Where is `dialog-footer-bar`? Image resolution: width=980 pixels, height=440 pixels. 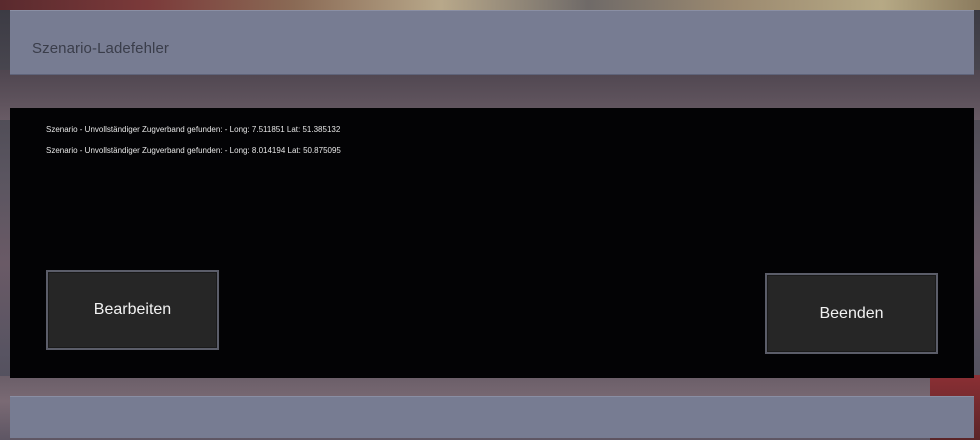
dialog-footer-bar is located at coordinates (492, 417).